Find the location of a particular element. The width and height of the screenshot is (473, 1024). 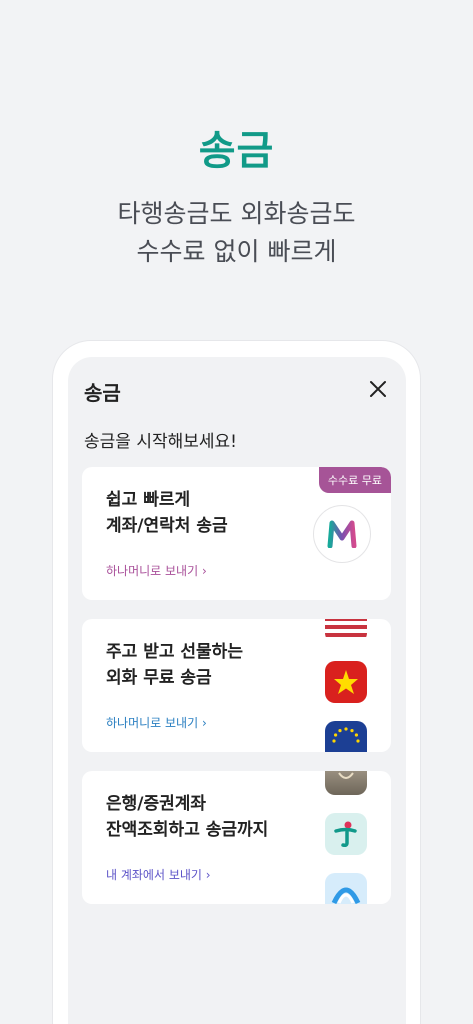

card-title-line1: 주고 받고 선물하는 is located at coordinates (174, 652).